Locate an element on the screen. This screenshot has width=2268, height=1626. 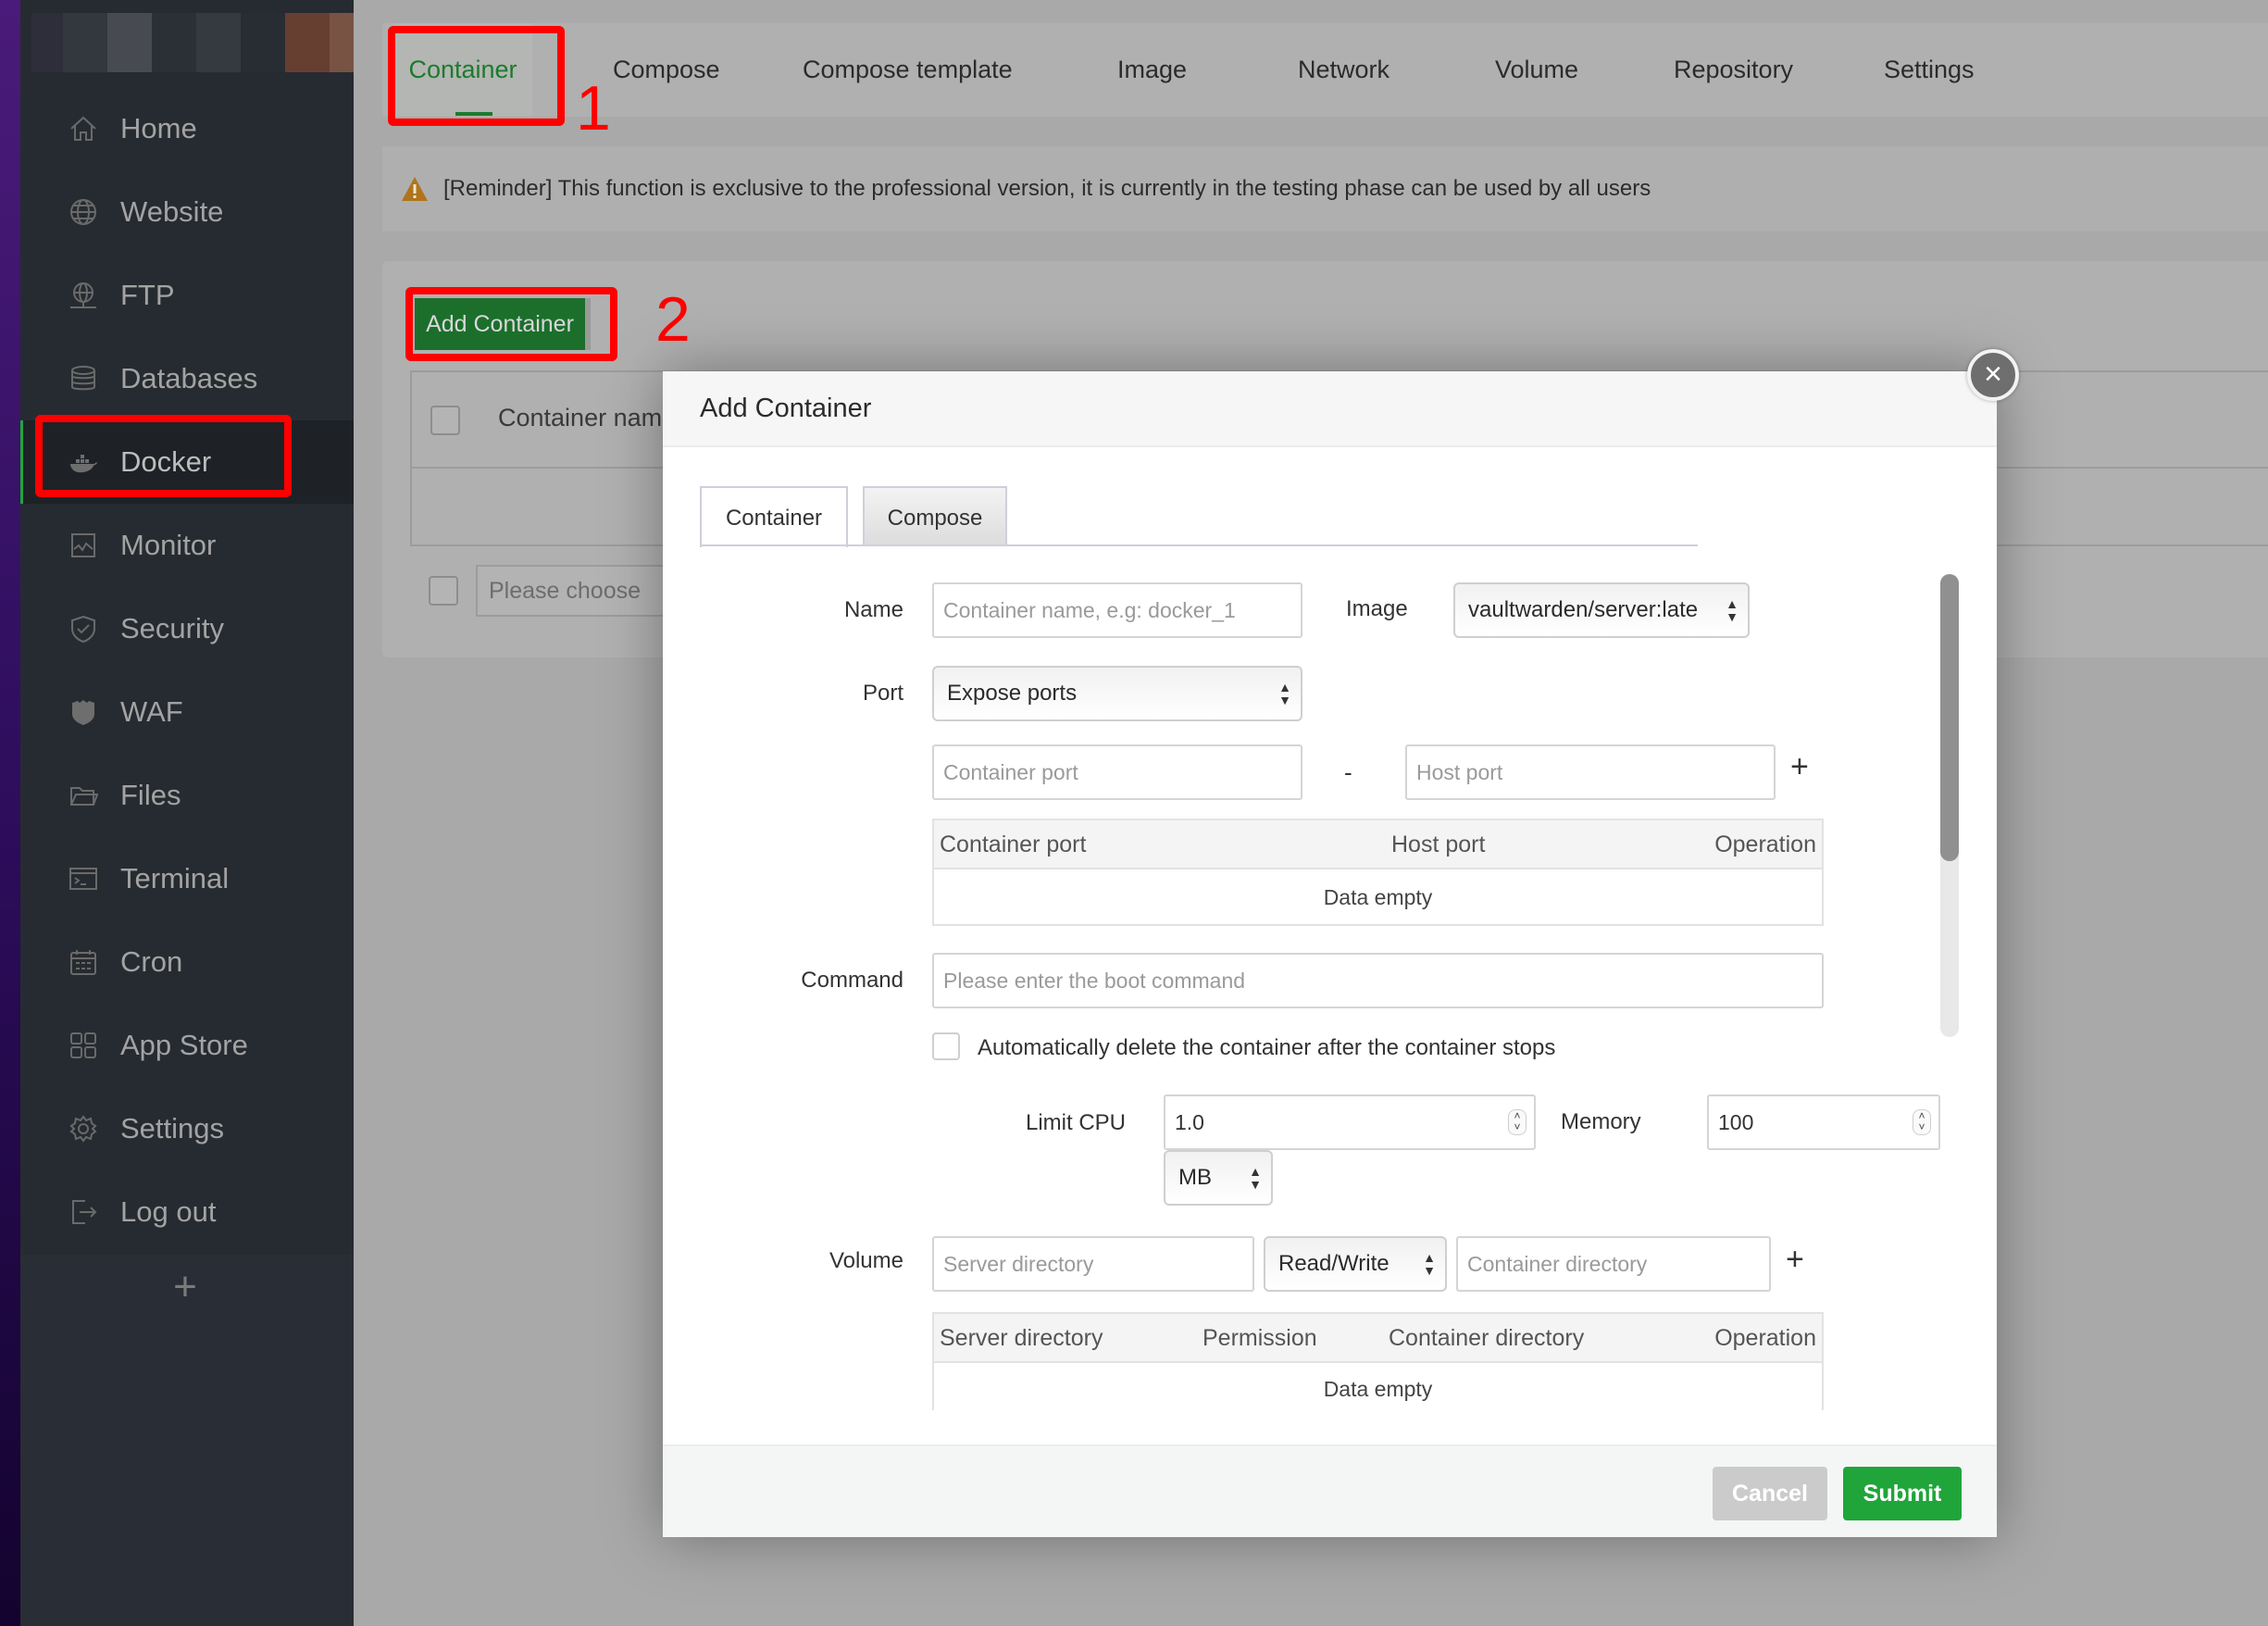
port-table-header: Container port Host port Operation is located at coordinates (1378, 844).